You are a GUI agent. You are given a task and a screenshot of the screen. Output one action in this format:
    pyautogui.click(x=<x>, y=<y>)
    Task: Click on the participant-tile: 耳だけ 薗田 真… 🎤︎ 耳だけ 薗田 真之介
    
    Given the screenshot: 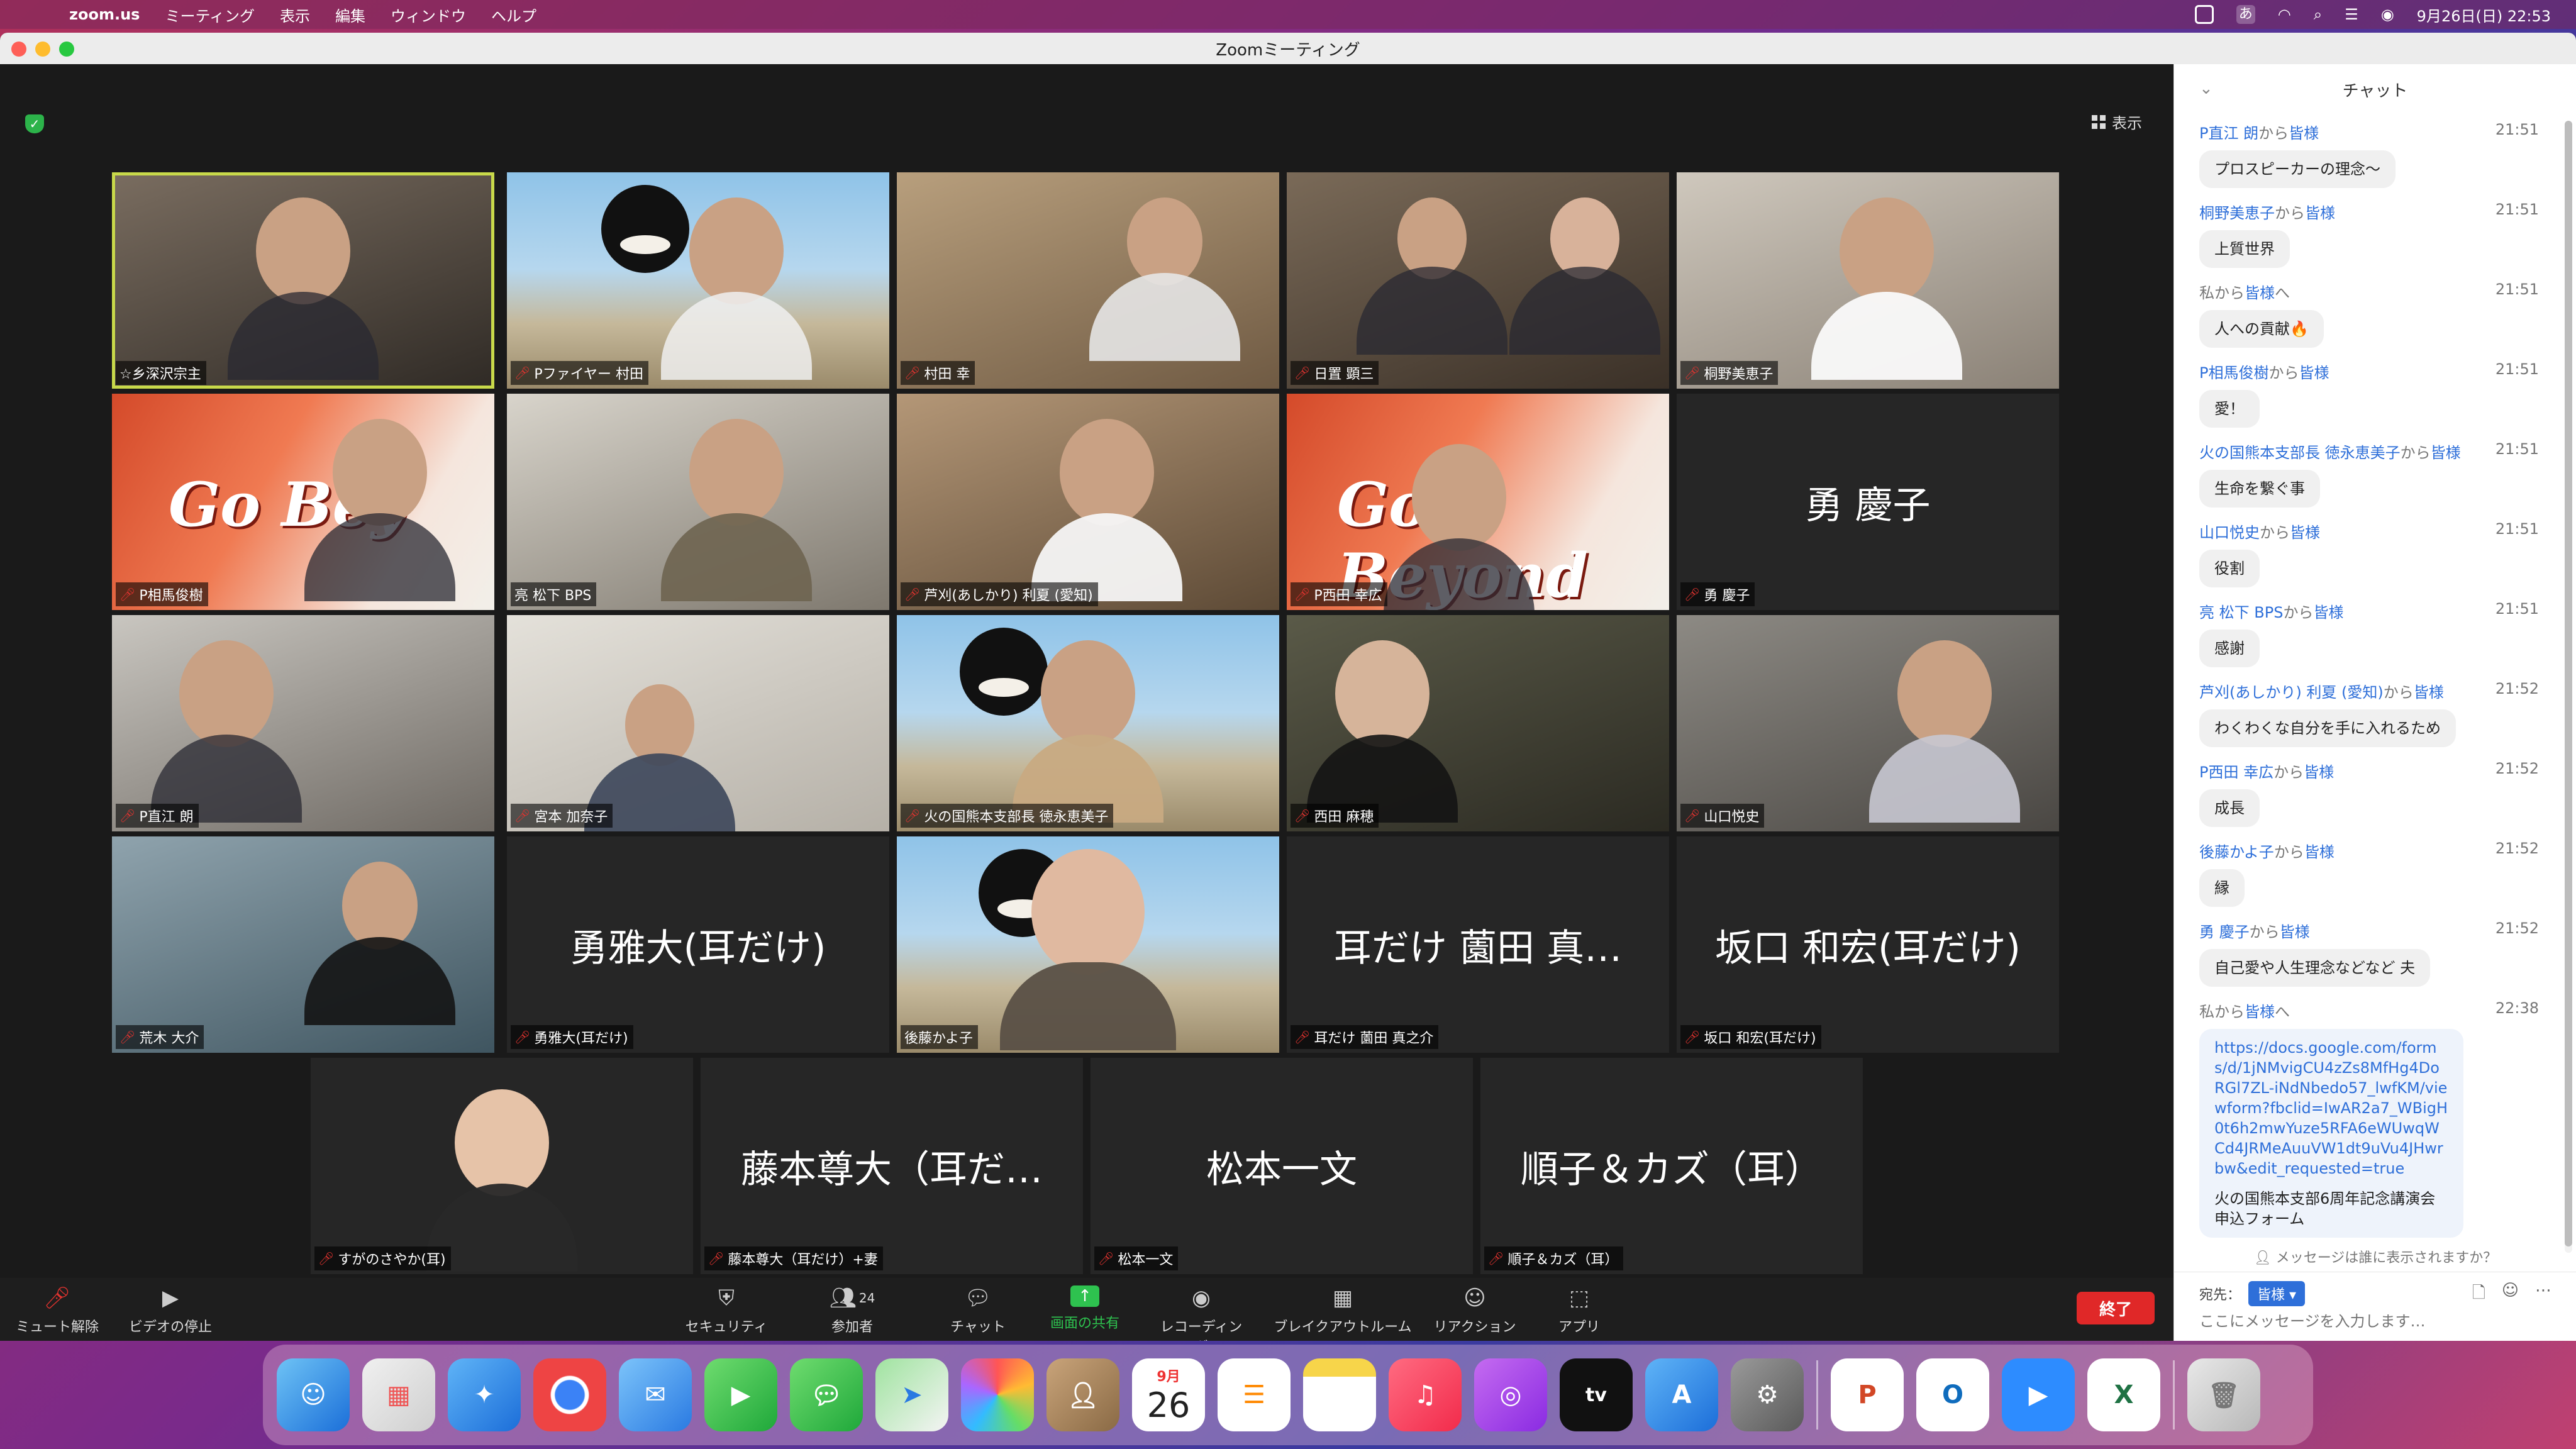 What is the action you would take?
    pyautogui.click(x=1478, y=944)
    